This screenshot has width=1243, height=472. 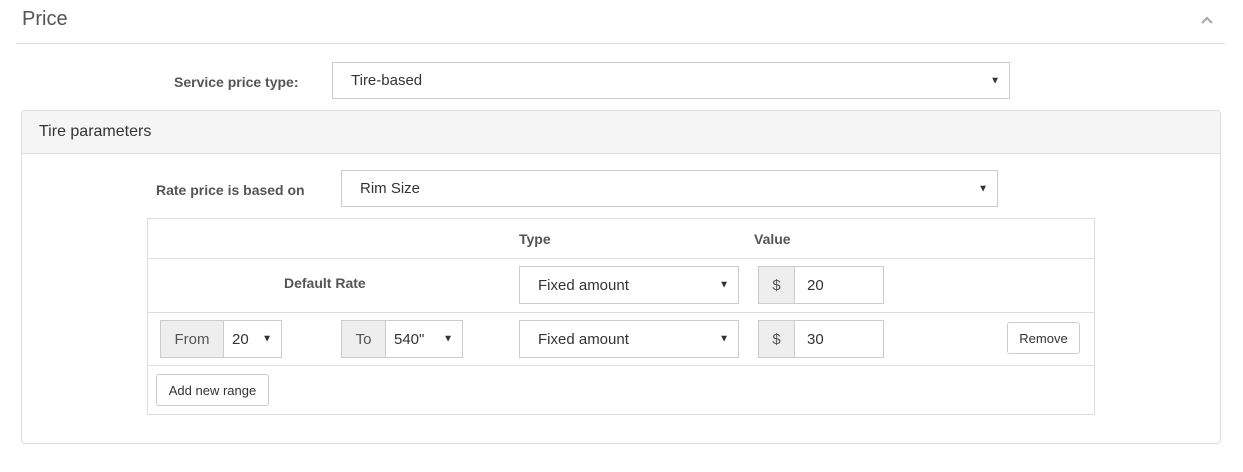 I want to click on section-title: Price, so click(x=45, y=19).